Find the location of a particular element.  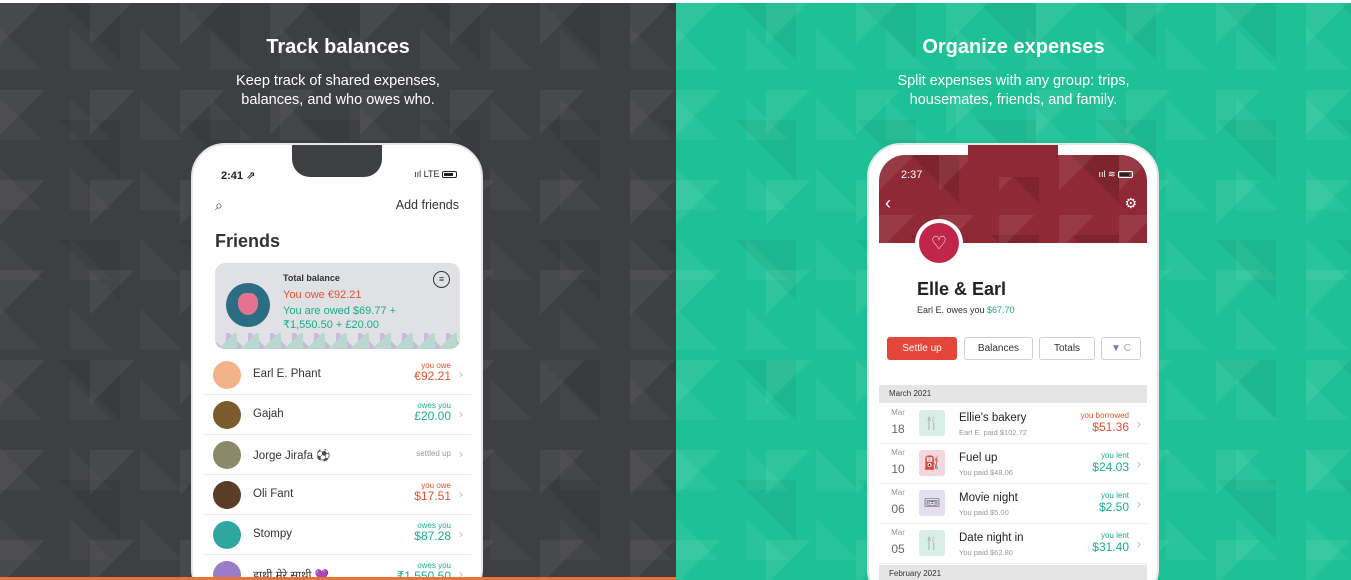

subtitle-line-1: Keep track of shared expenses, is located at coordinates (338, 81).